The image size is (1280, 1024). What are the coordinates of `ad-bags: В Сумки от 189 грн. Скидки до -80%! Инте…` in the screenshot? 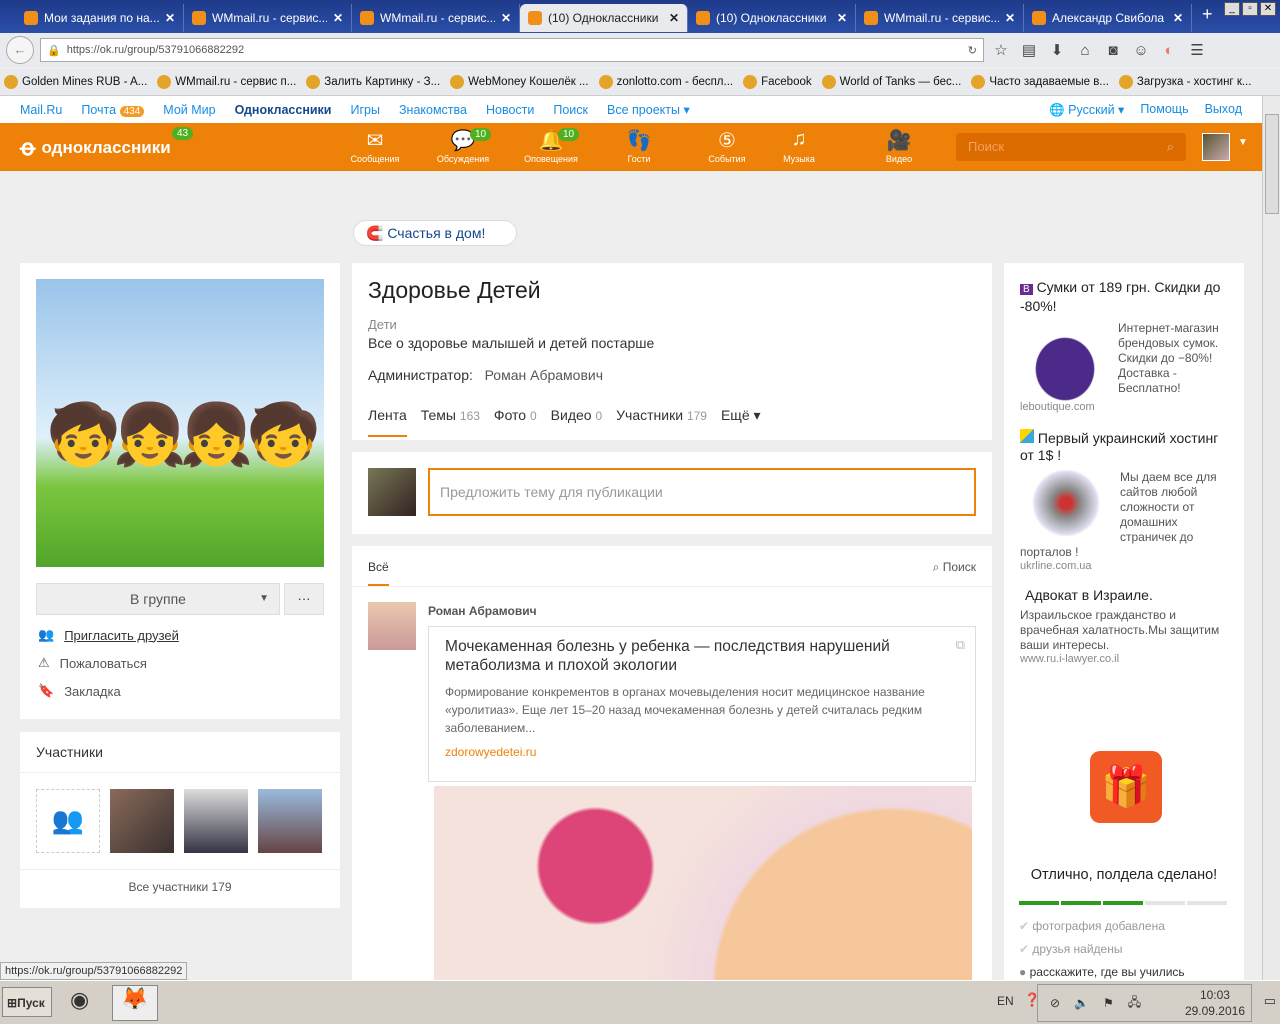 It's located at (1125, 346).